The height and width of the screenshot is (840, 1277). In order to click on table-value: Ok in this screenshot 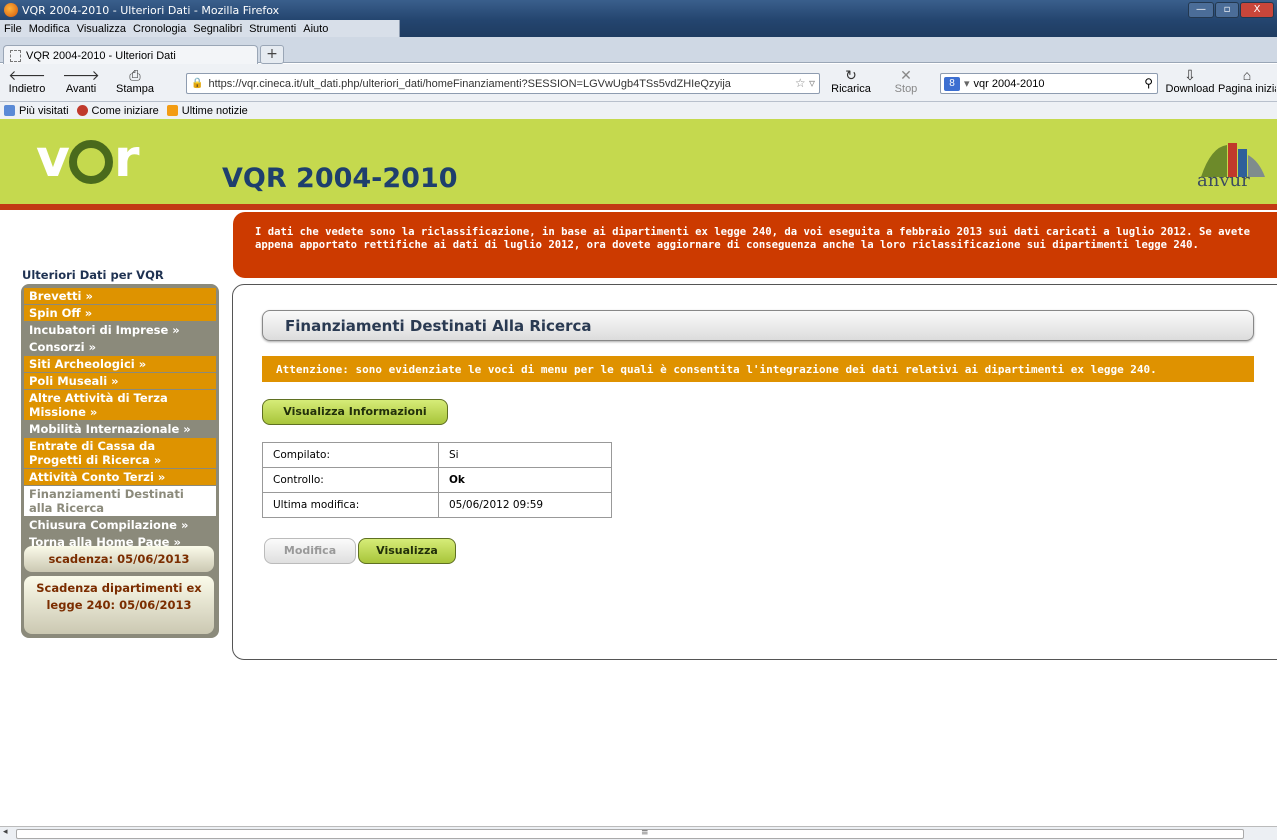, I will do `click(525, 480)`.